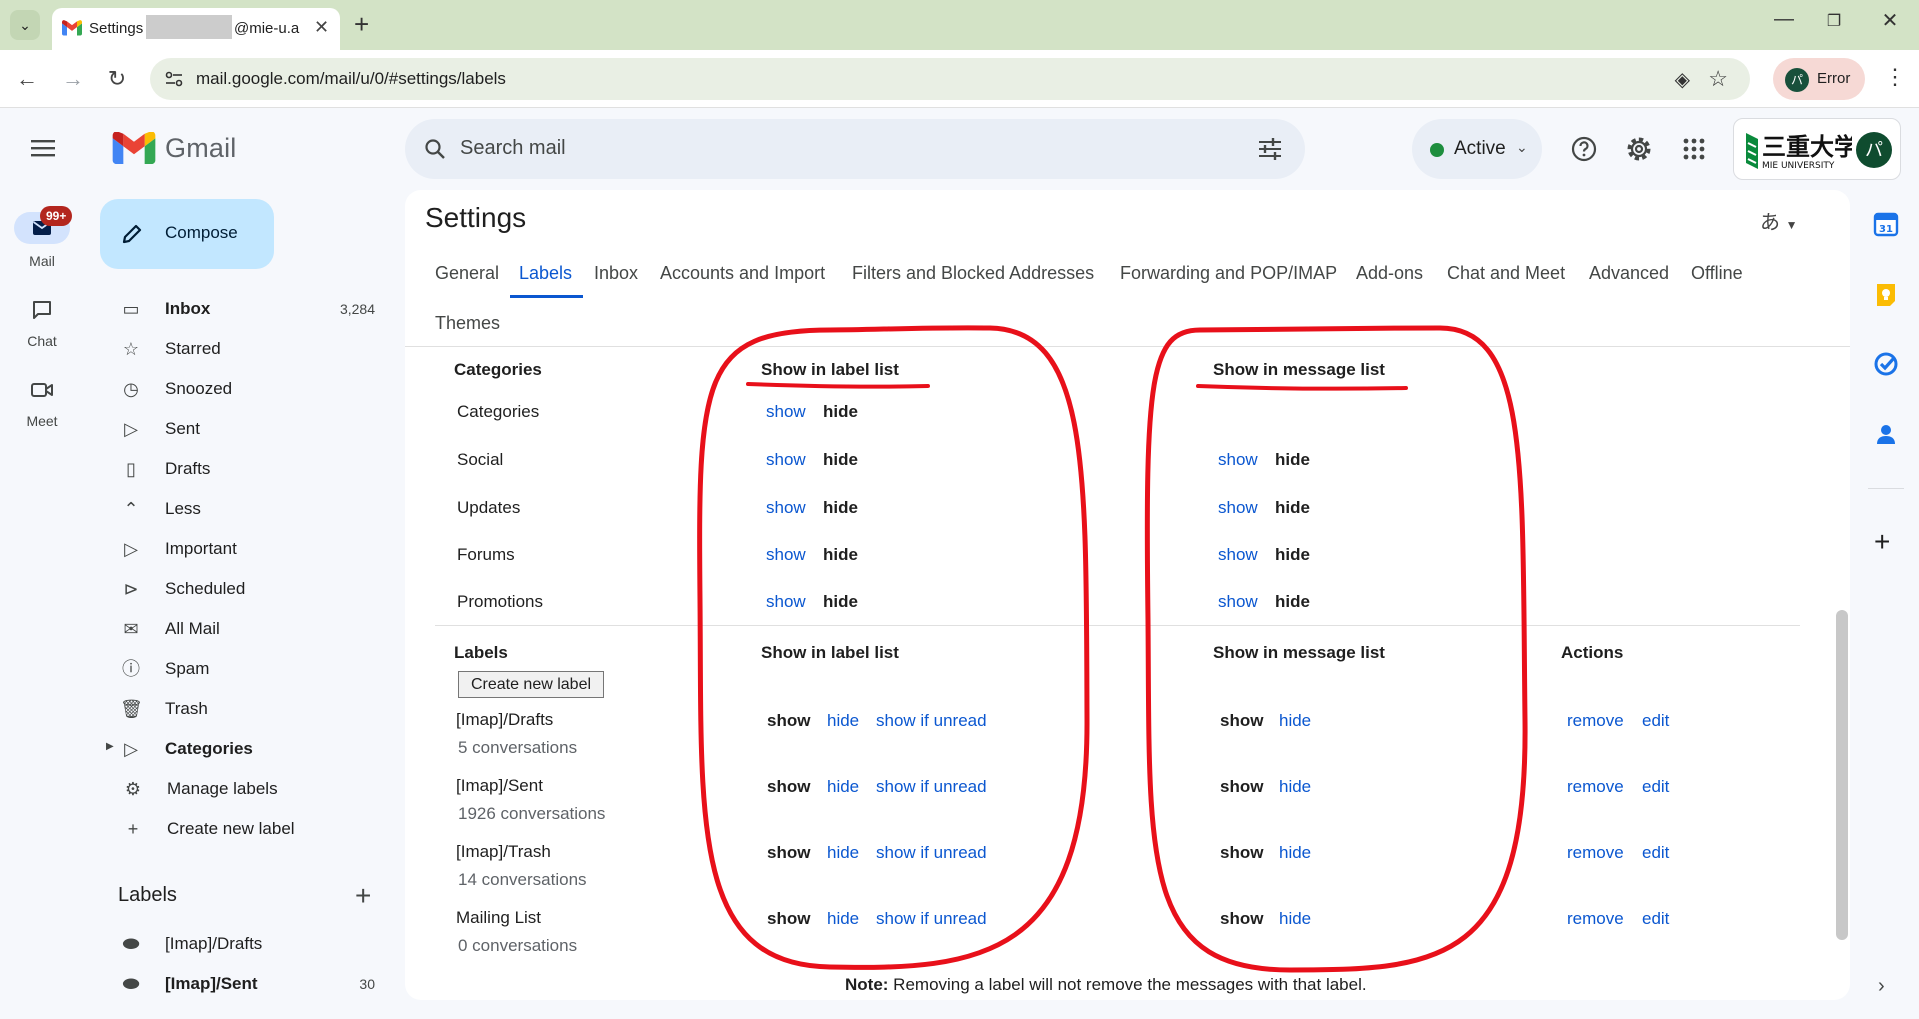  Describe the element at coordinates (973, 273) in the screenshot. I see `tab-filters: Filters and Blocked Addresses` at that location.